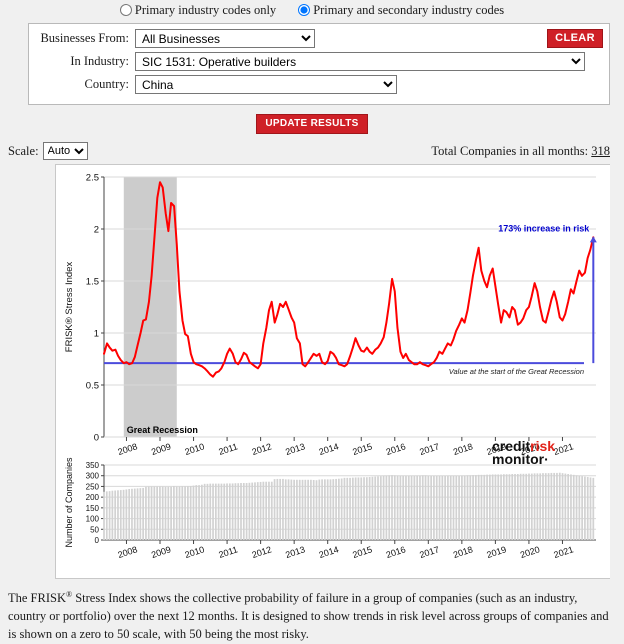  Describe the element at coordinates (312, 124) in the screenshot. I see `update-results-button: UPDATE RESULTS` at that location.